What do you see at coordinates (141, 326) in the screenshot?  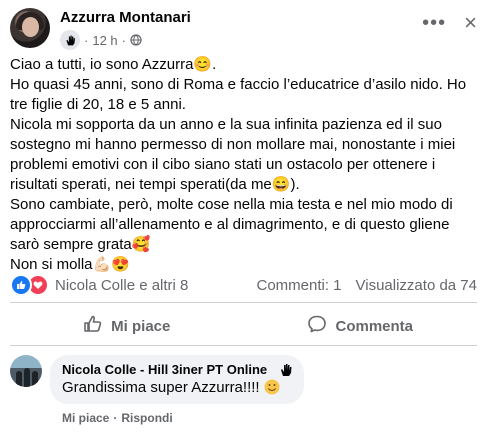 I see `like-button-label: Mi piace` at bounding box center [141, 326].